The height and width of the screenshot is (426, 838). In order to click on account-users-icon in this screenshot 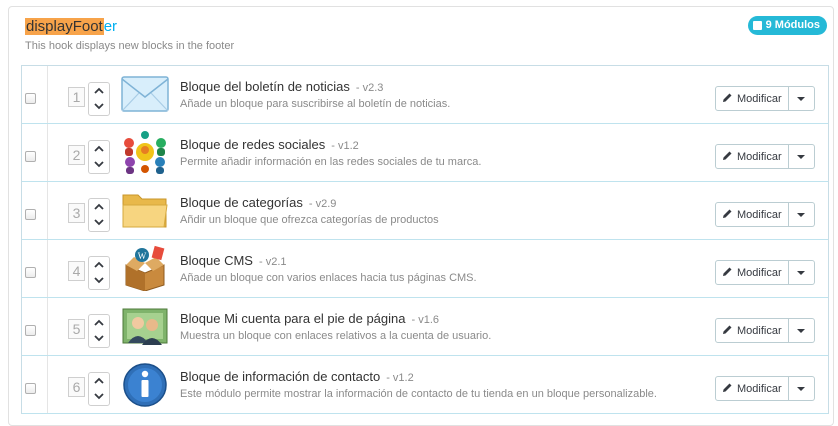, I will do `click(145, 326)`.